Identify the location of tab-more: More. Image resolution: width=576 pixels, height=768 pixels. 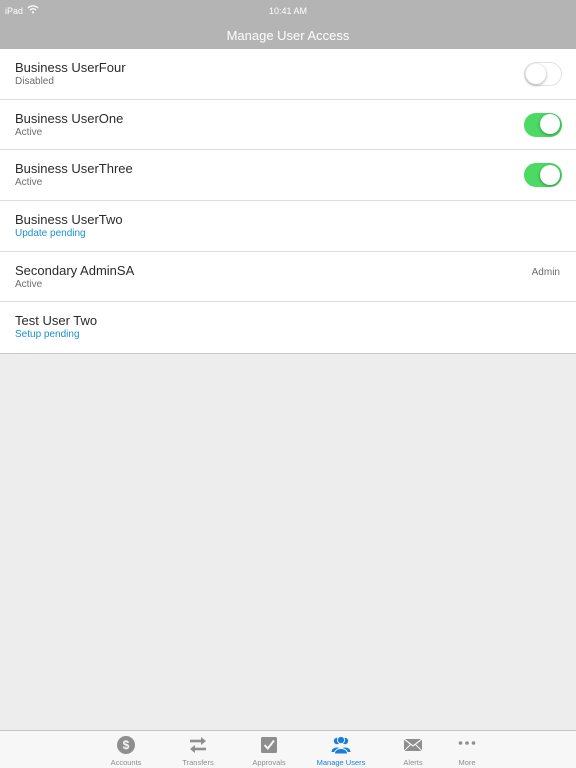
(467, 749).